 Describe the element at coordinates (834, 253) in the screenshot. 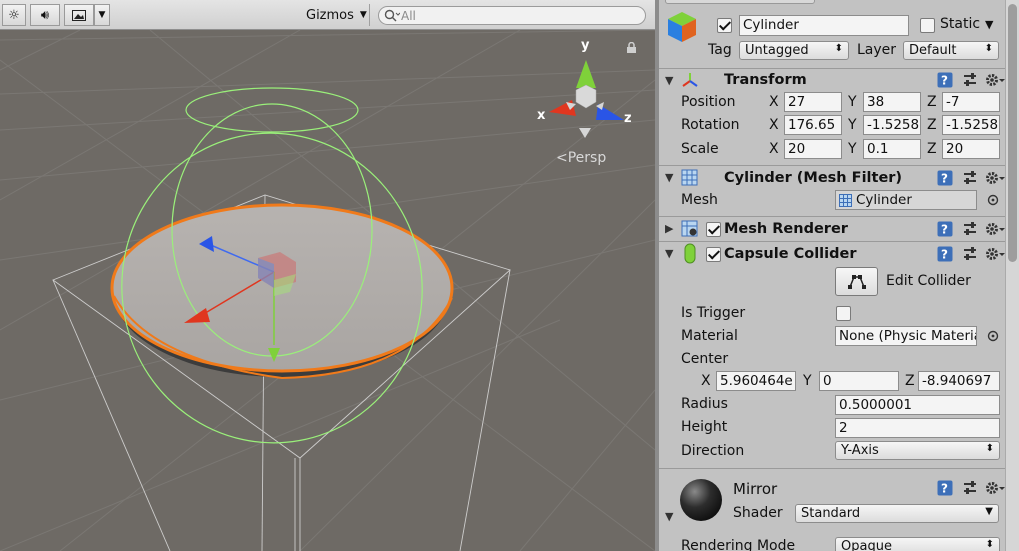

I see `capsule-collider-header: ▼ Capsule Collider ?` at that location.